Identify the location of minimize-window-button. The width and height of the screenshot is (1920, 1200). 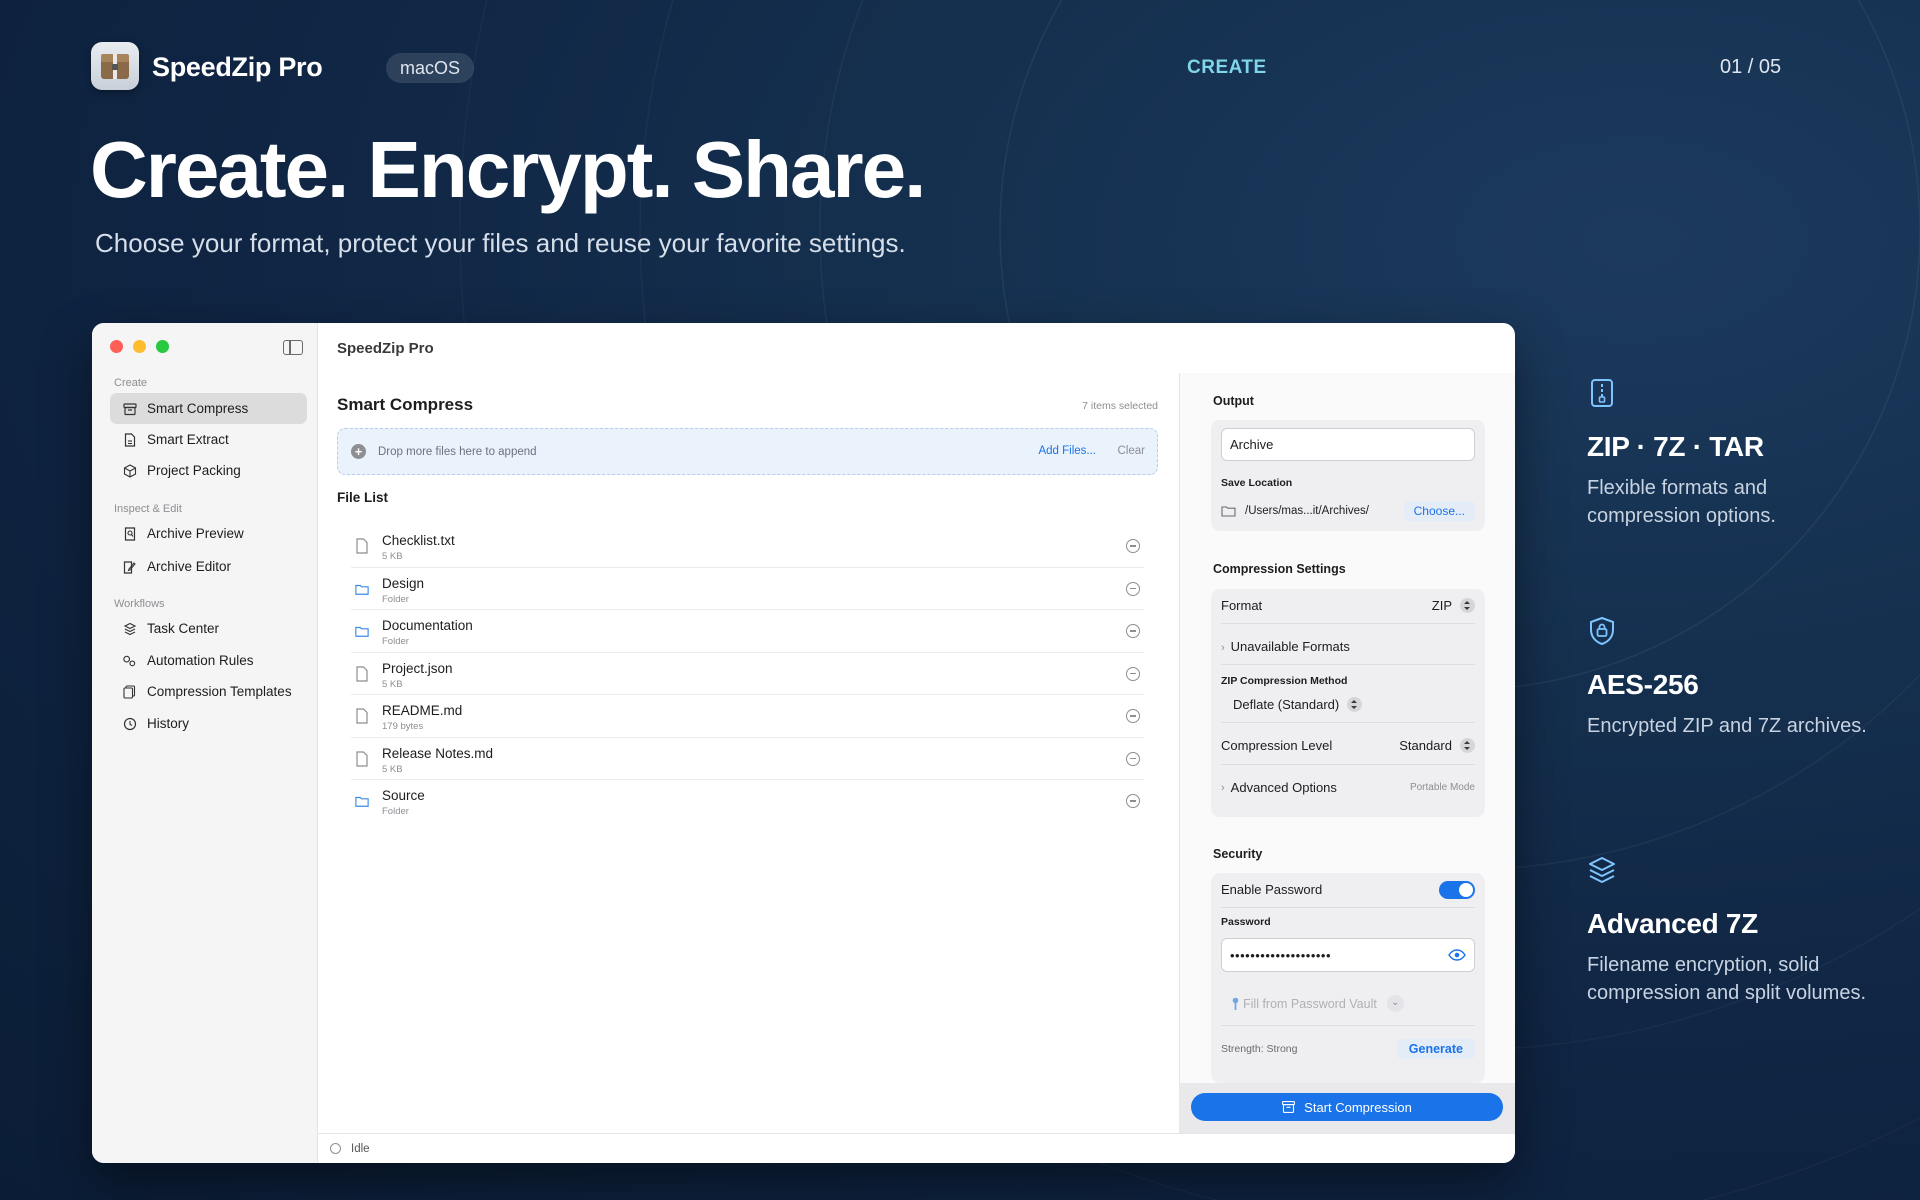
(139, 346).